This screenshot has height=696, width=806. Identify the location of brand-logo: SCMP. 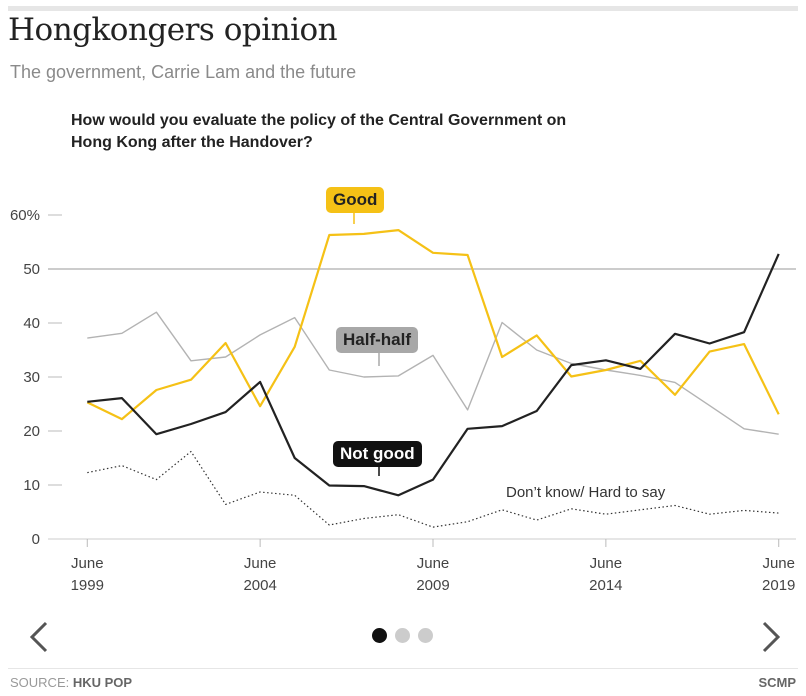
(777, 682).